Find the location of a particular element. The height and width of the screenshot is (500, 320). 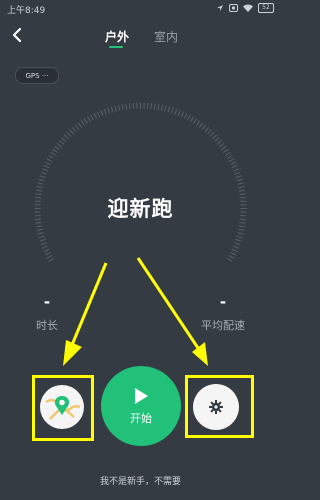

pace-value: - is located at coordinates (223, 302).